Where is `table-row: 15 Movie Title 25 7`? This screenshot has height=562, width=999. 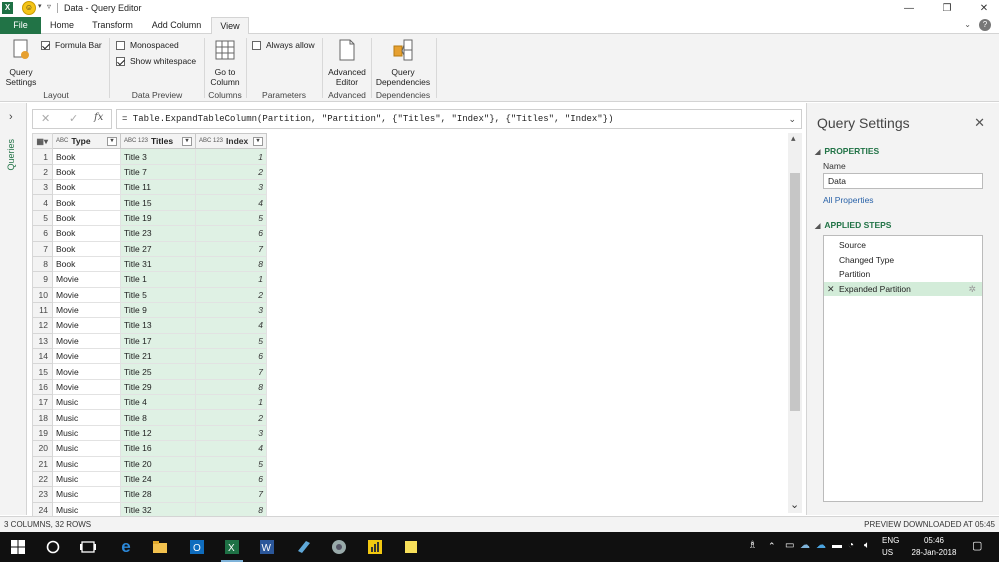
table-row: 15 Movie Title 25 7 is located at coordinates (149, 371).